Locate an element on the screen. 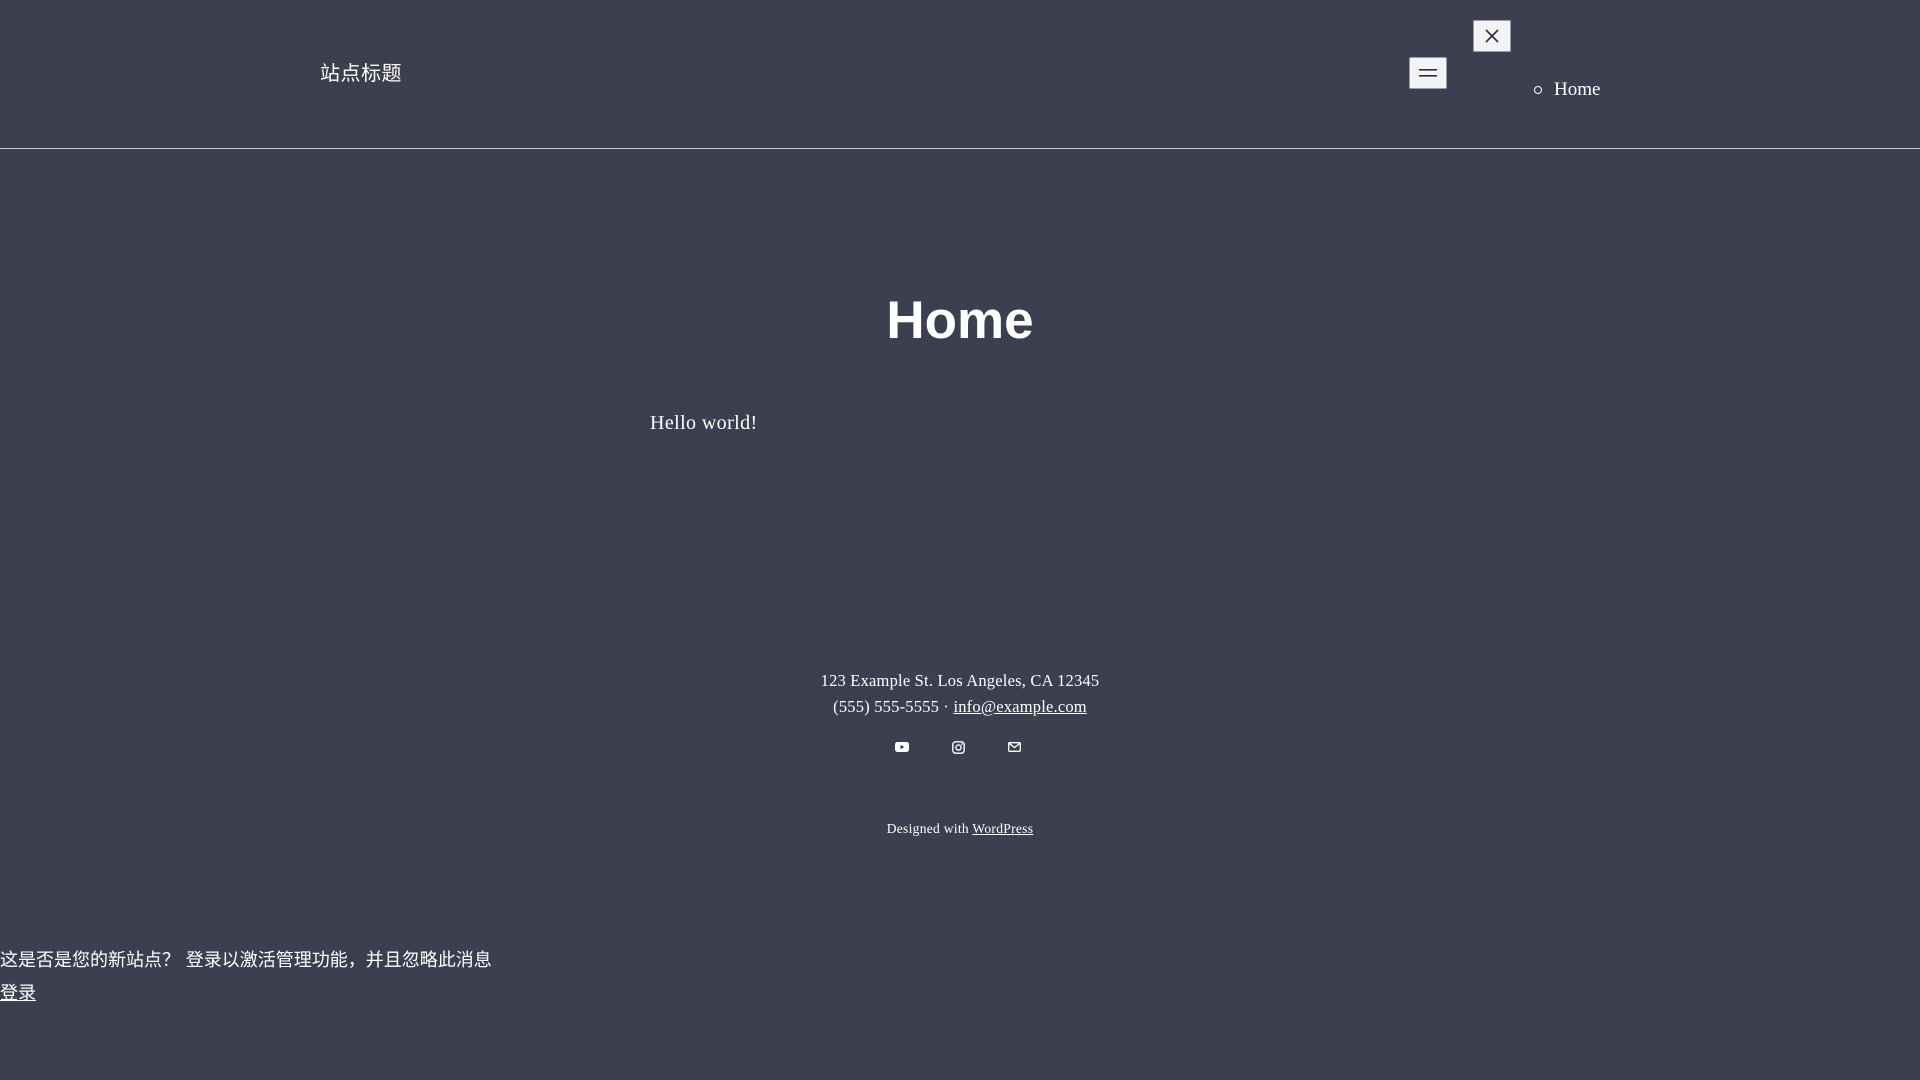 This screenshot has width=1920, height=1080. nav-item-home: Home is located at coordinates (1567, 90).